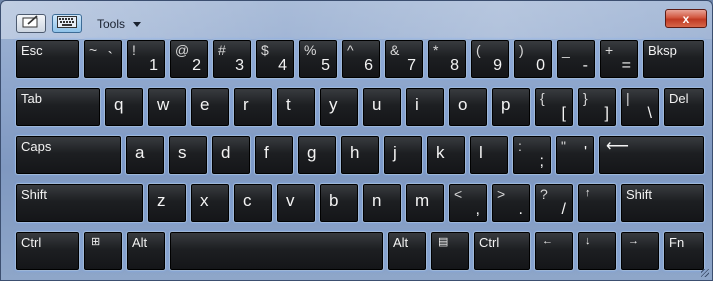 The image size is (713, 281). Describe the element at coordinates (318, 59) in the screenshot. I see `key-5: % 5` at that location.